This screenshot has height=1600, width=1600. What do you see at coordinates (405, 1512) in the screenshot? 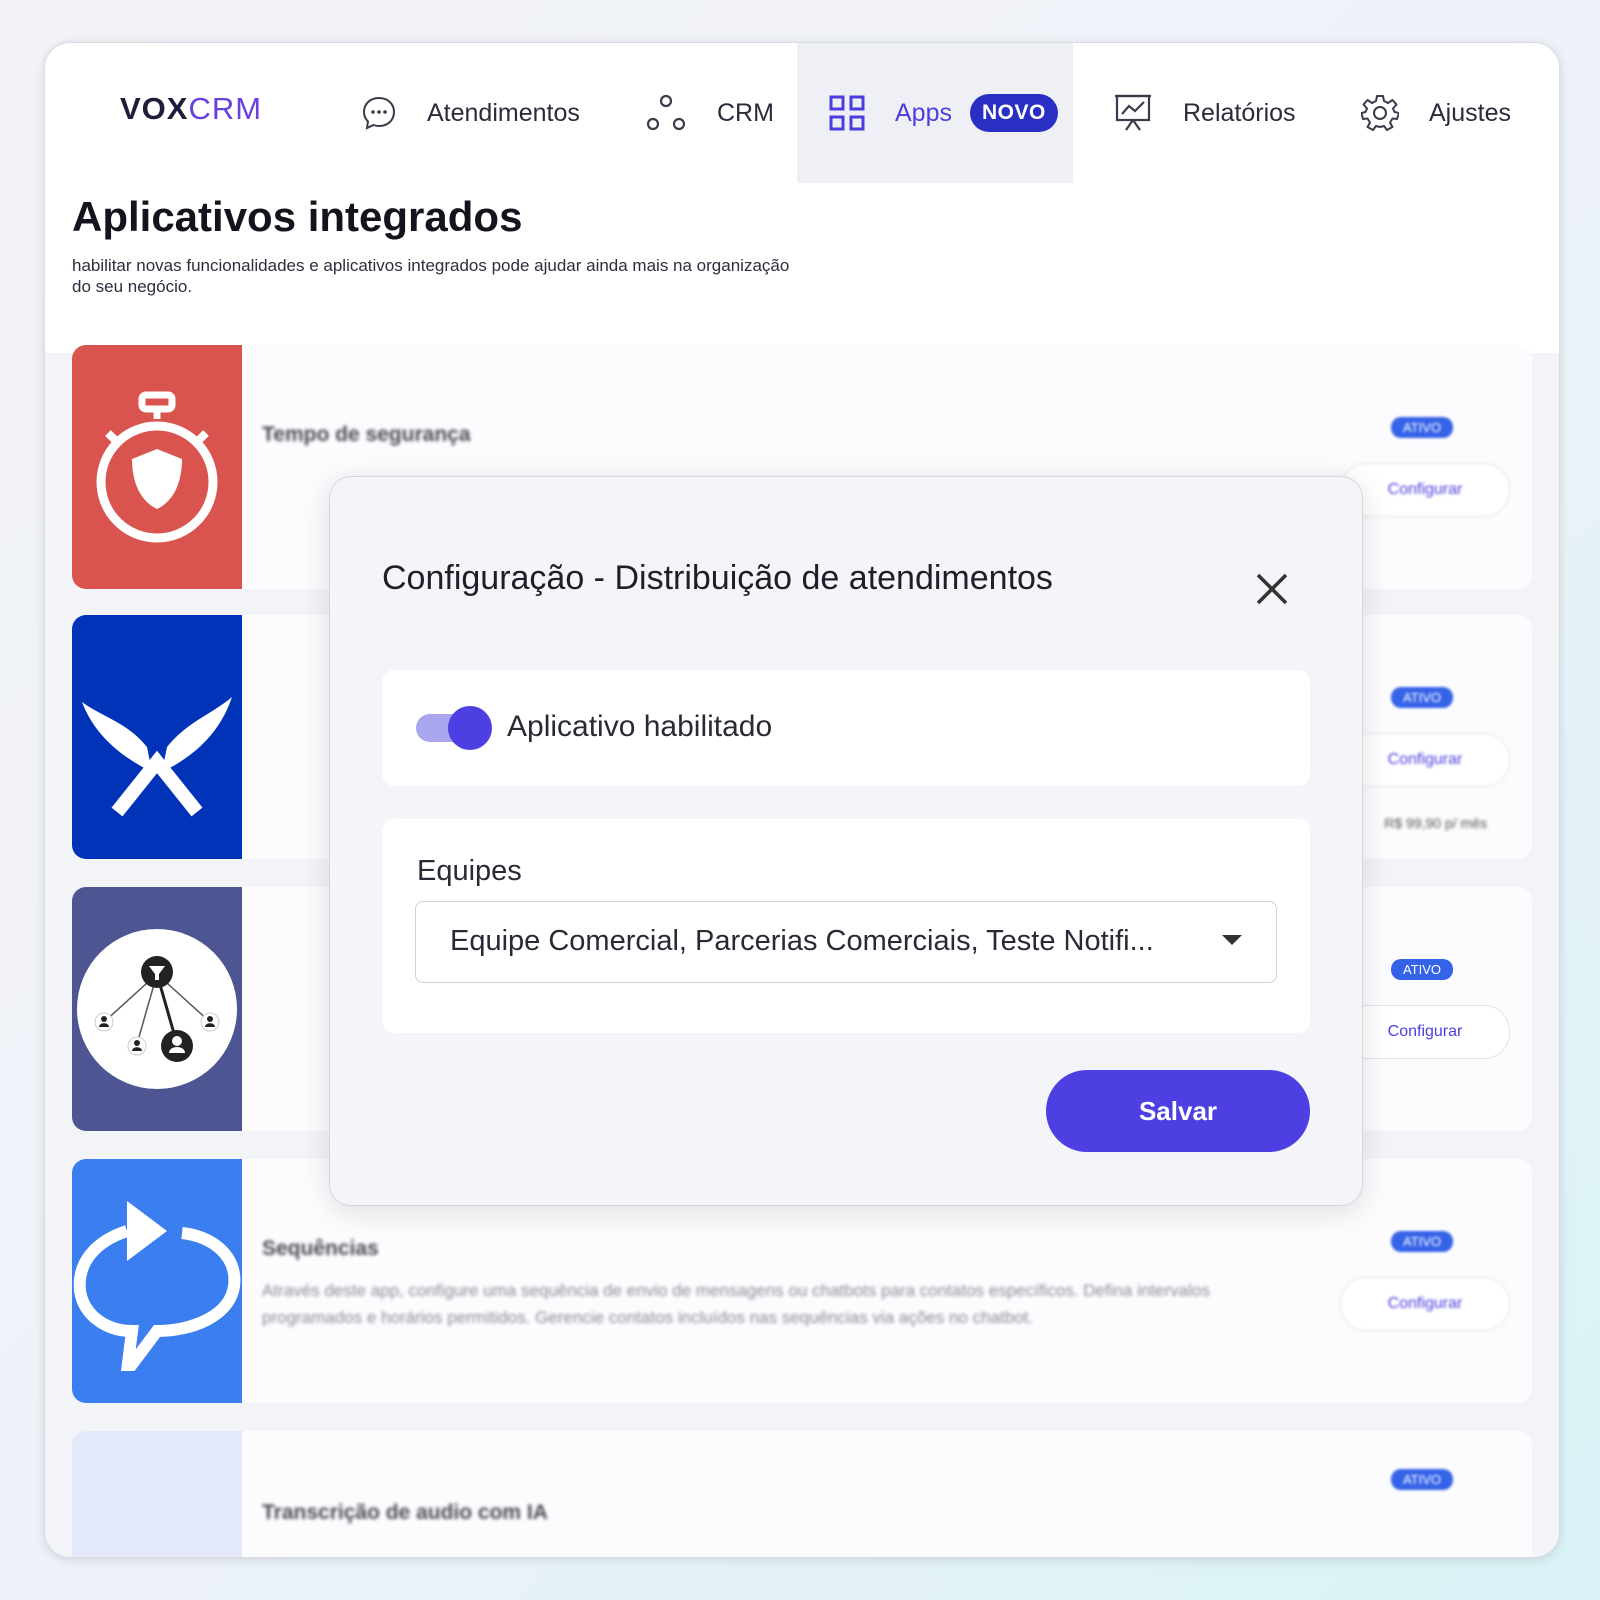
I see `app-name: Transcrição de audio com IA` at bounding box center [405, 1512].